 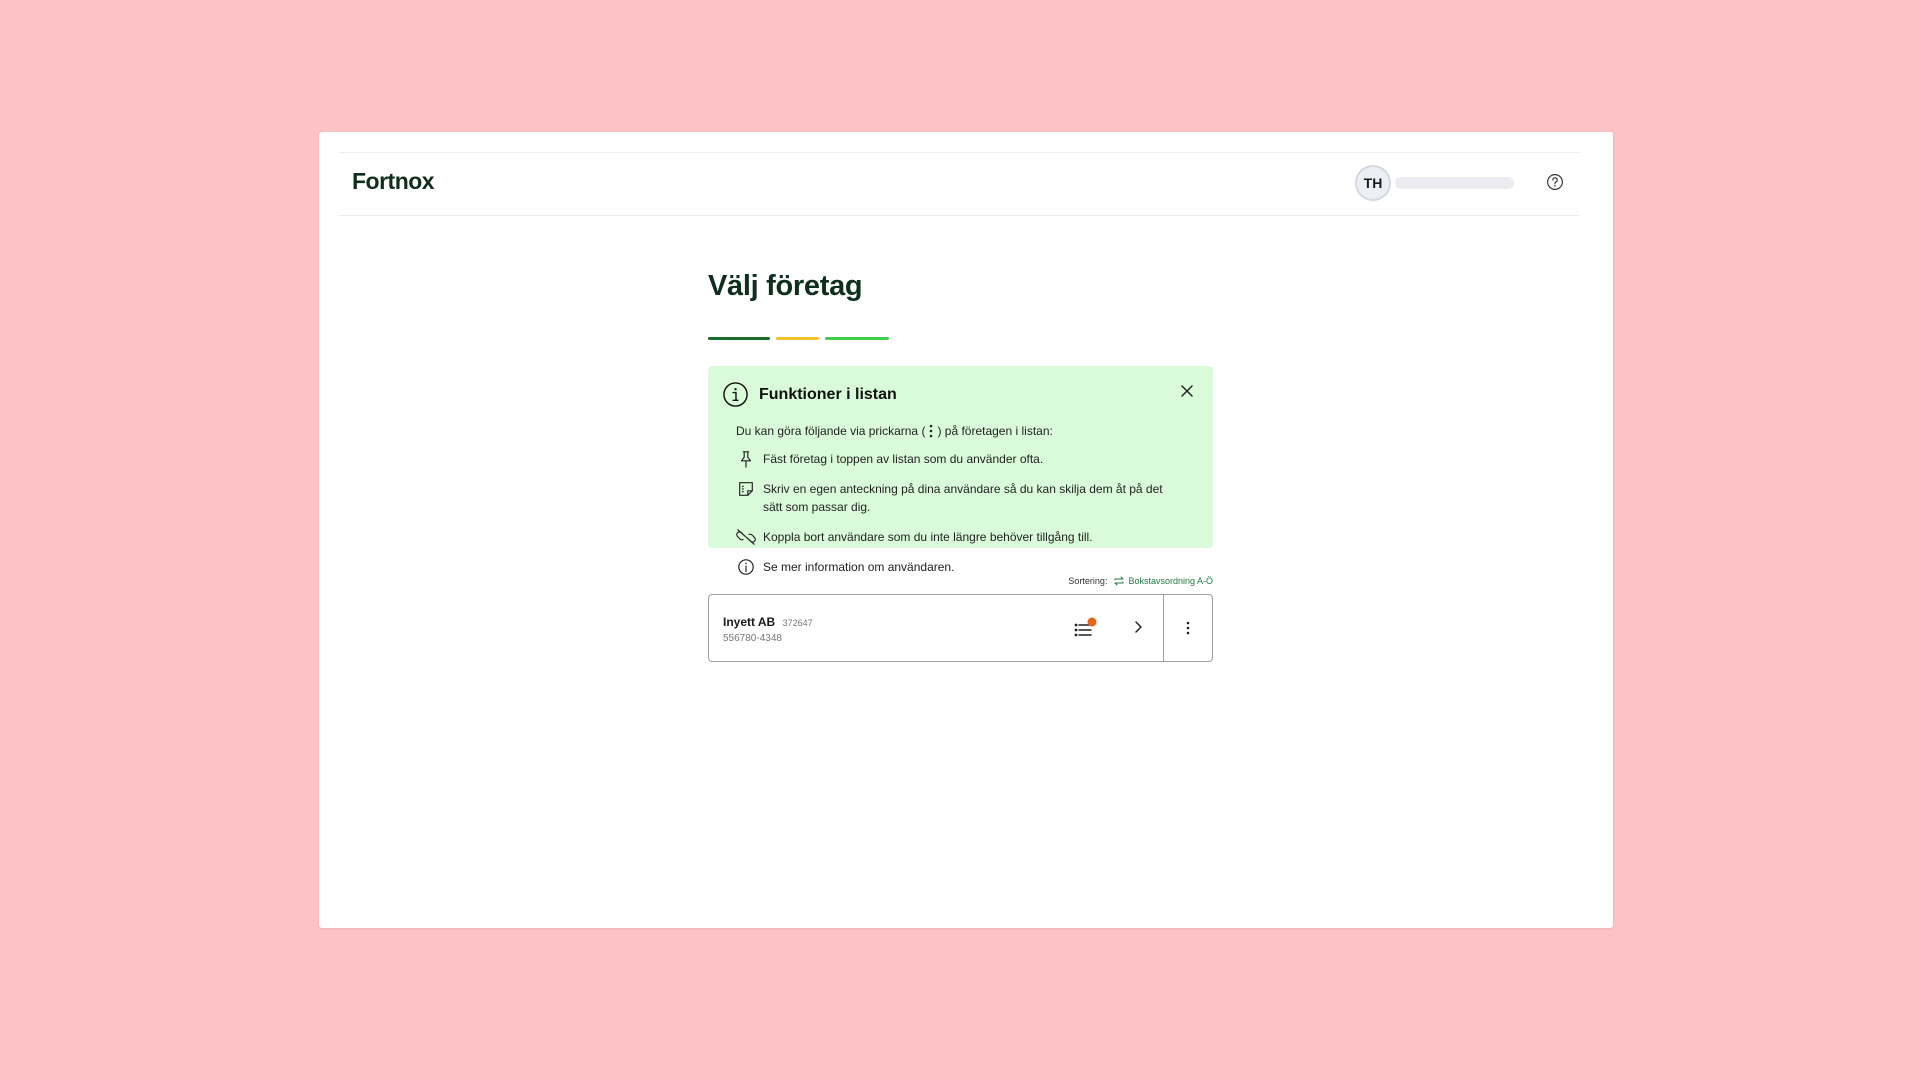 I want to click on user-name-placeholder, so click(x=1454, y=183).